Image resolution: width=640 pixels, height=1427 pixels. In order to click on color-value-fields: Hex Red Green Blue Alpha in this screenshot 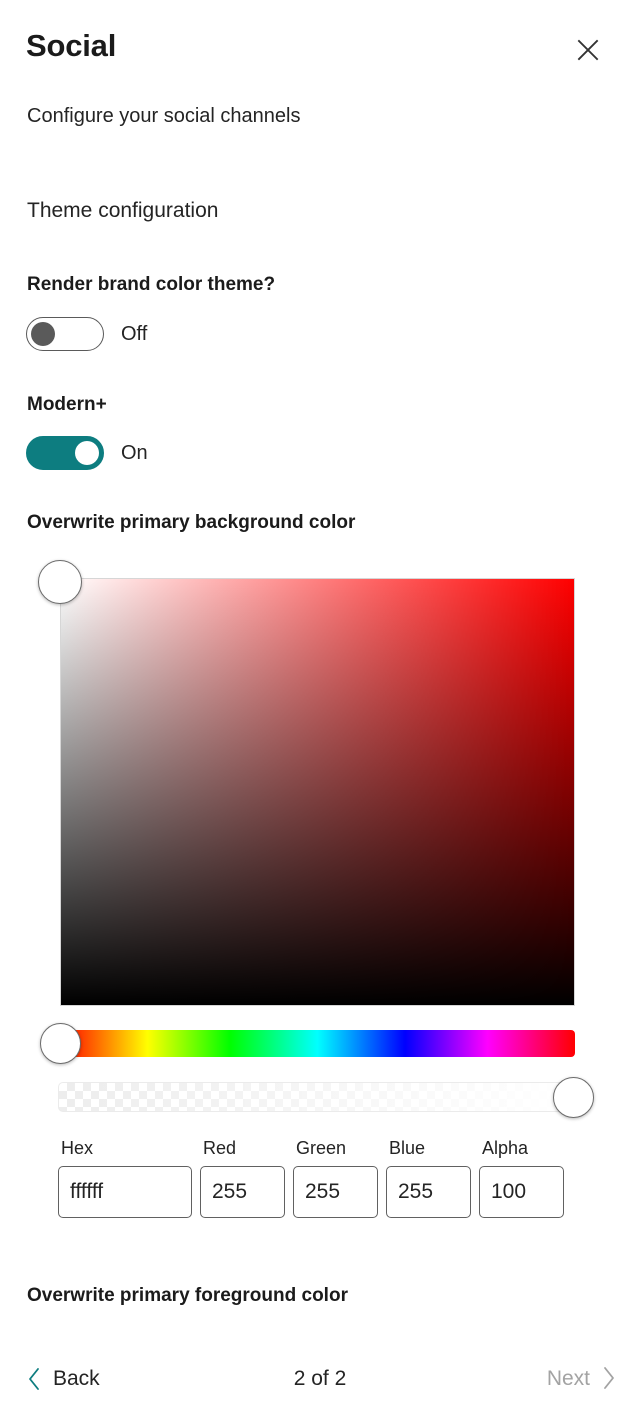, I will do `click(318, 1177)`.